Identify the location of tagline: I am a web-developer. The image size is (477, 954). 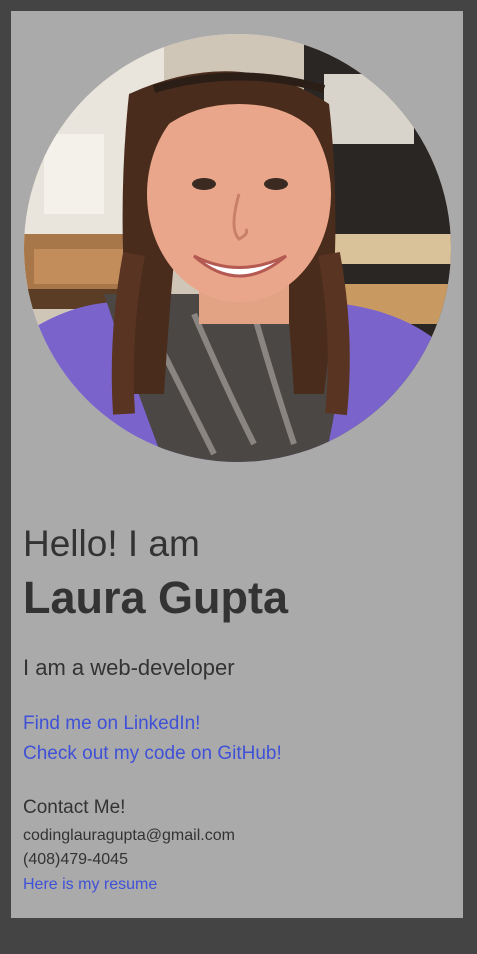
(129, 667).